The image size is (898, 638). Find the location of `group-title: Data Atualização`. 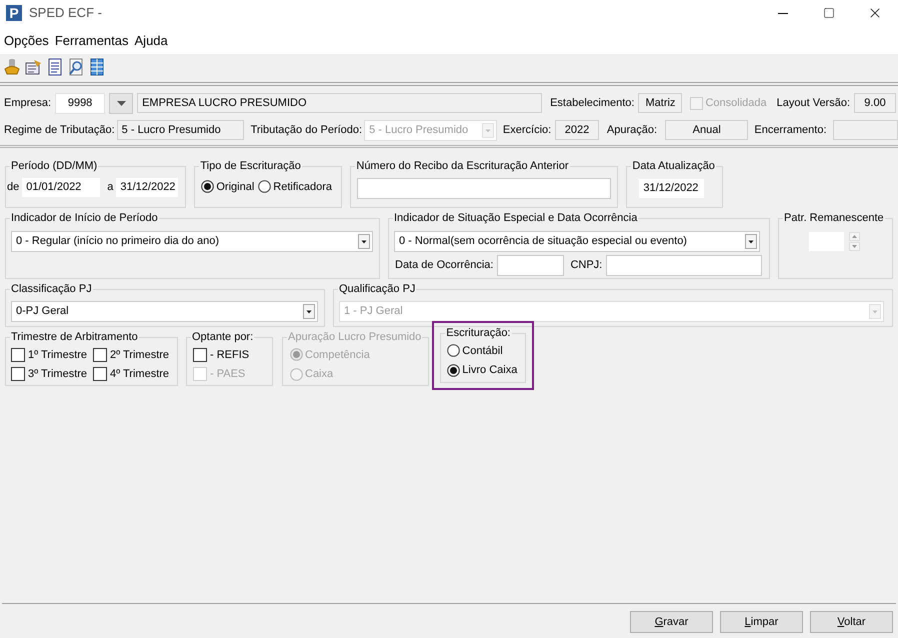

group-title: Data Atualização is located at coordinates (673, 166).